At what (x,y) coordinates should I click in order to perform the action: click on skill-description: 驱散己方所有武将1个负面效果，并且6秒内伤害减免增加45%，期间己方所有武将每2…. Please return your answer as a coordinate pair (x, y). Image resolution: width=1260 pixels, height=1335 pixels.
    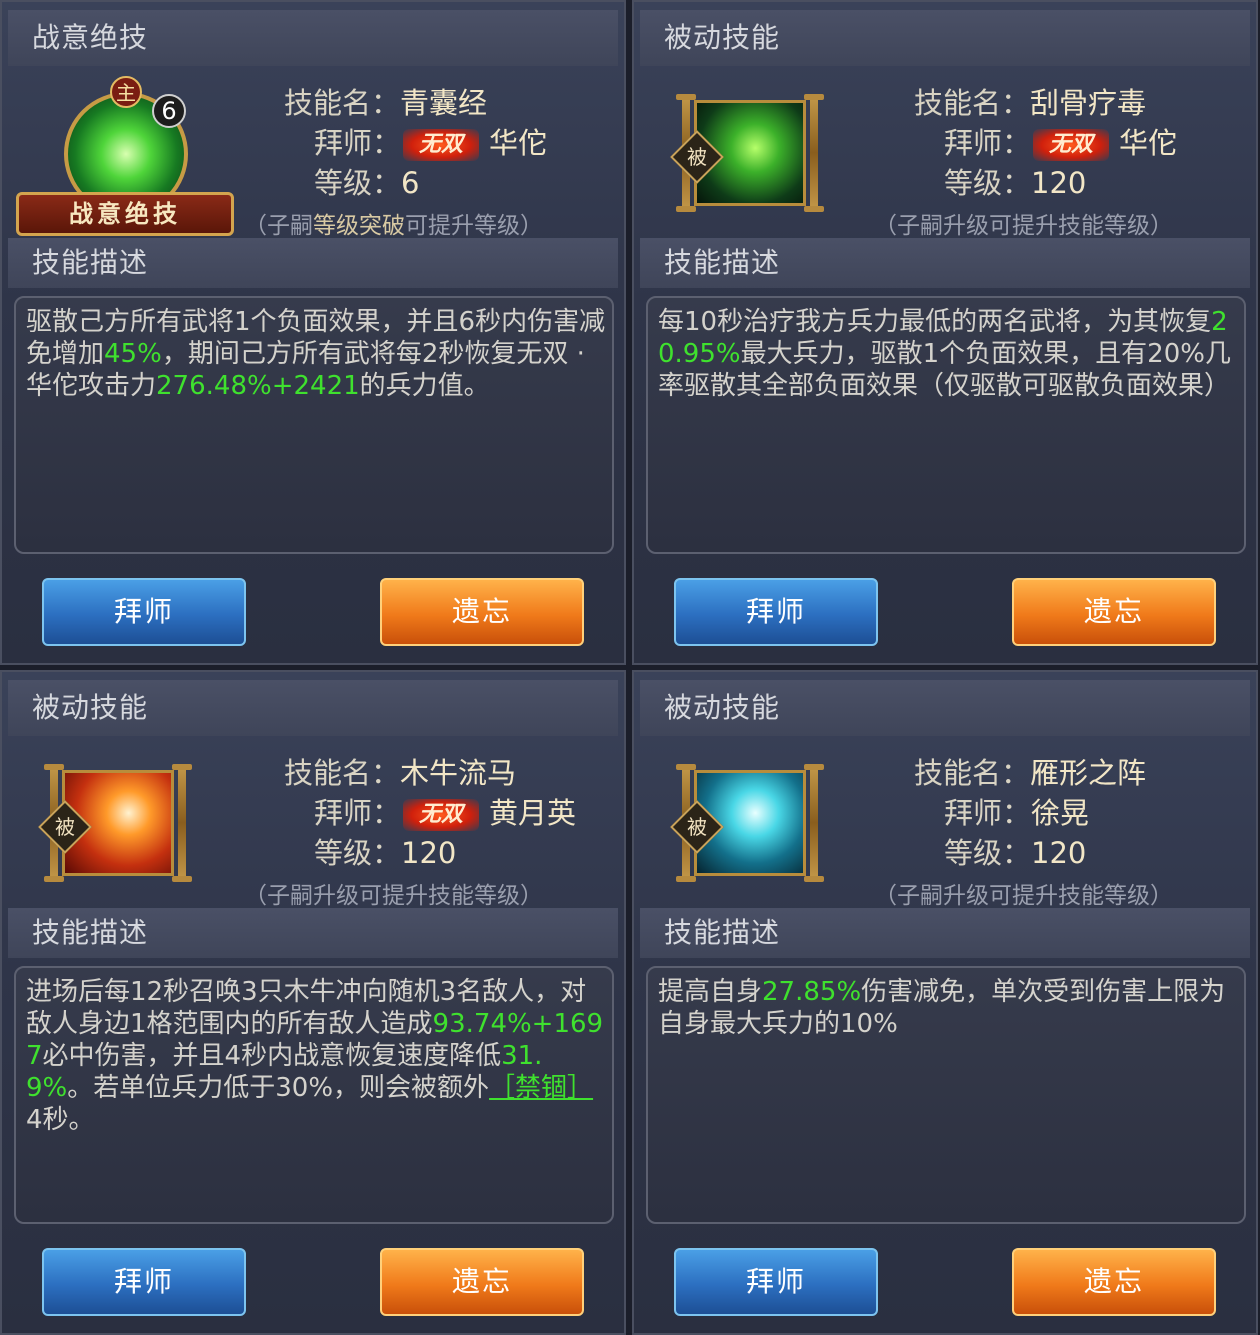
    Looking at the image, I should click on (316, 354).